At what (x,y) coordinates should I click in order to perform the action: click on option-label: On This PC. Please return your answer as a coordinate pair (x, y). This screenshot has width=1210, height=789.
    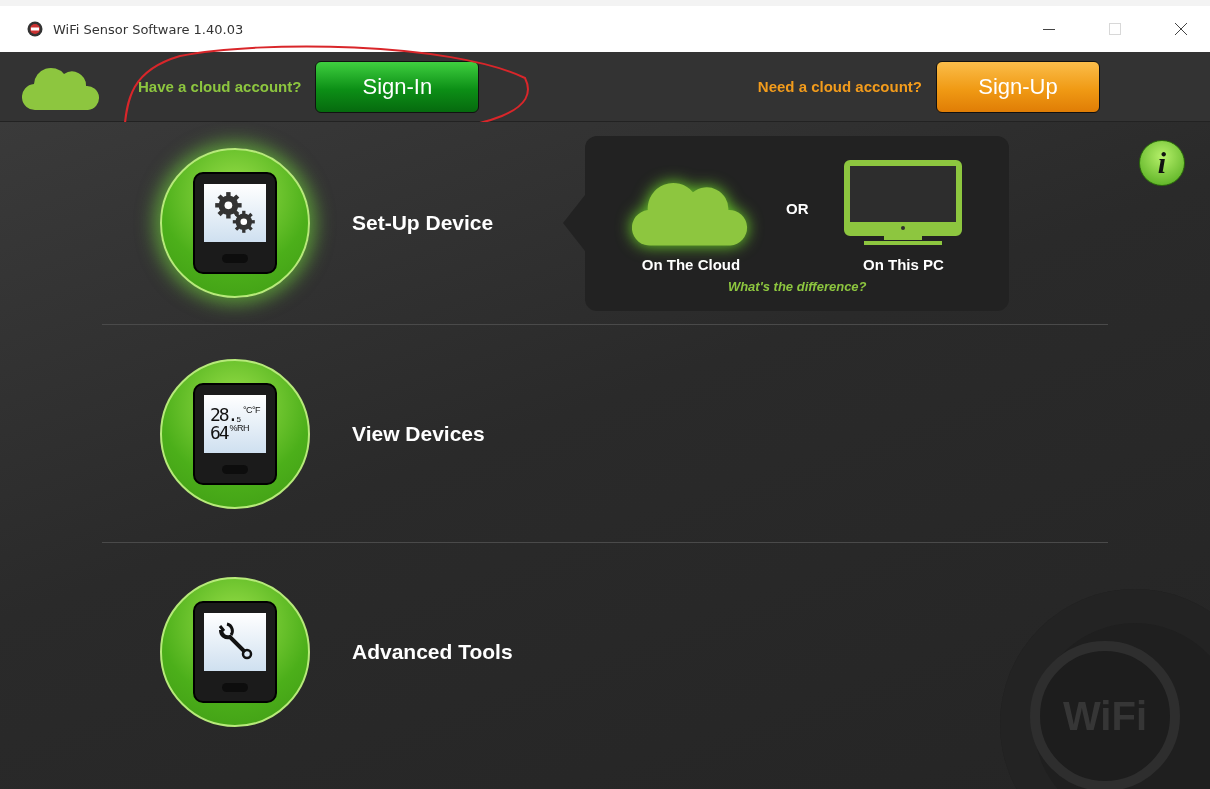
    Looking at the image, I should click on (903, 264).